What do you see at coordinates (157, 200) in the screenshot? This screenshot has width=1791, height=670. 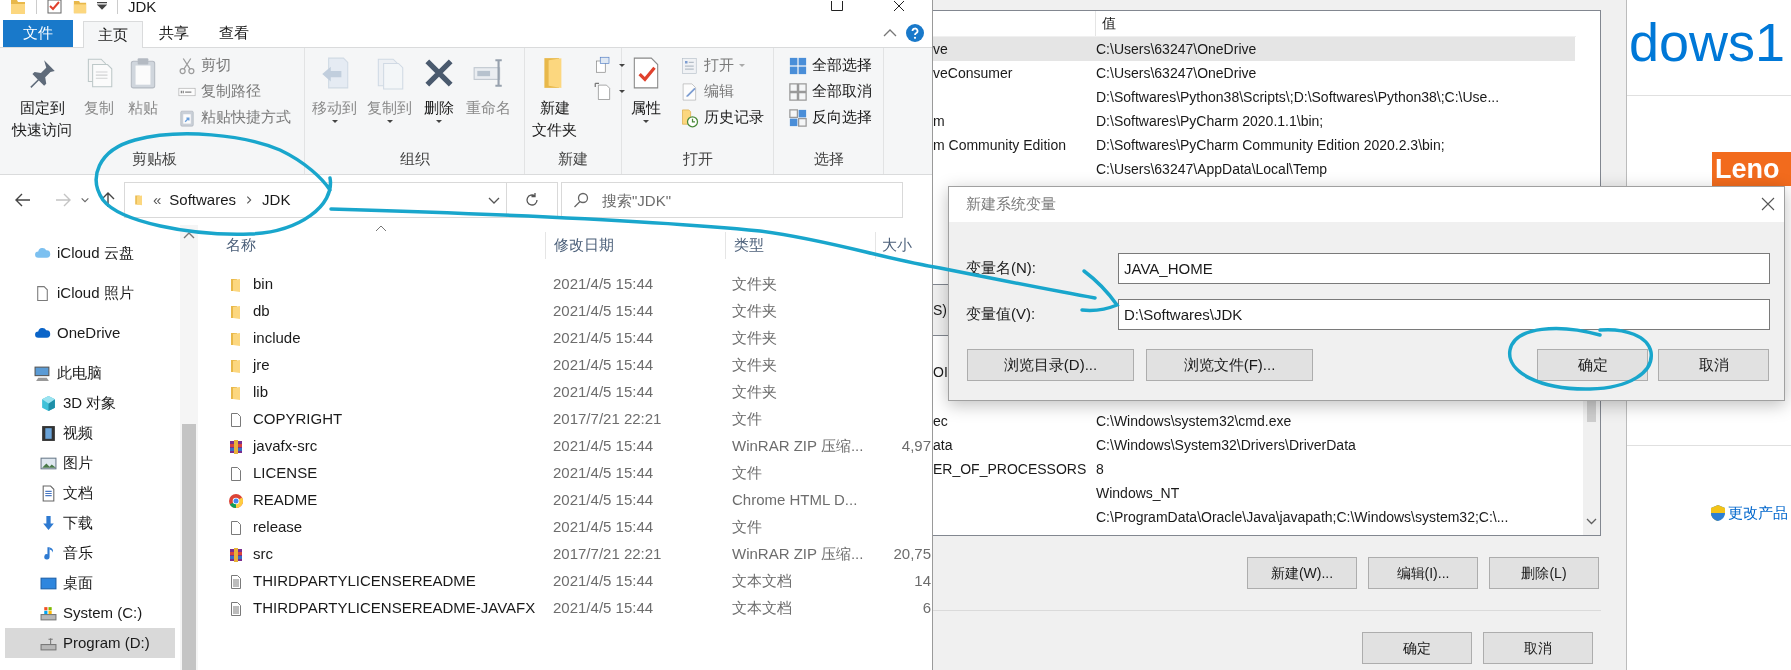 I see `overflow-chevron: «` at bounding box center [157, 200].